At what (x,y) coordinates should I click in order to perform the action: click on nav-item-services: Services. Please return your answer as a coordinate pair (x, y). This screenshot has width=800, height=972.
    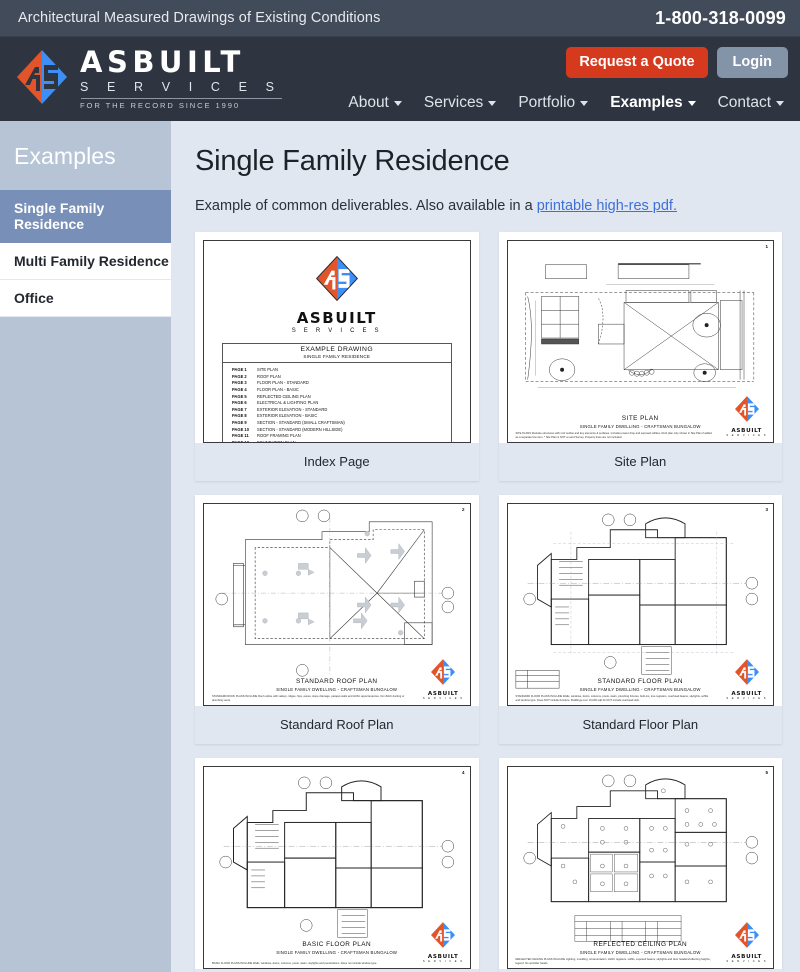
    Looking at the image, I should click on (460, 103).